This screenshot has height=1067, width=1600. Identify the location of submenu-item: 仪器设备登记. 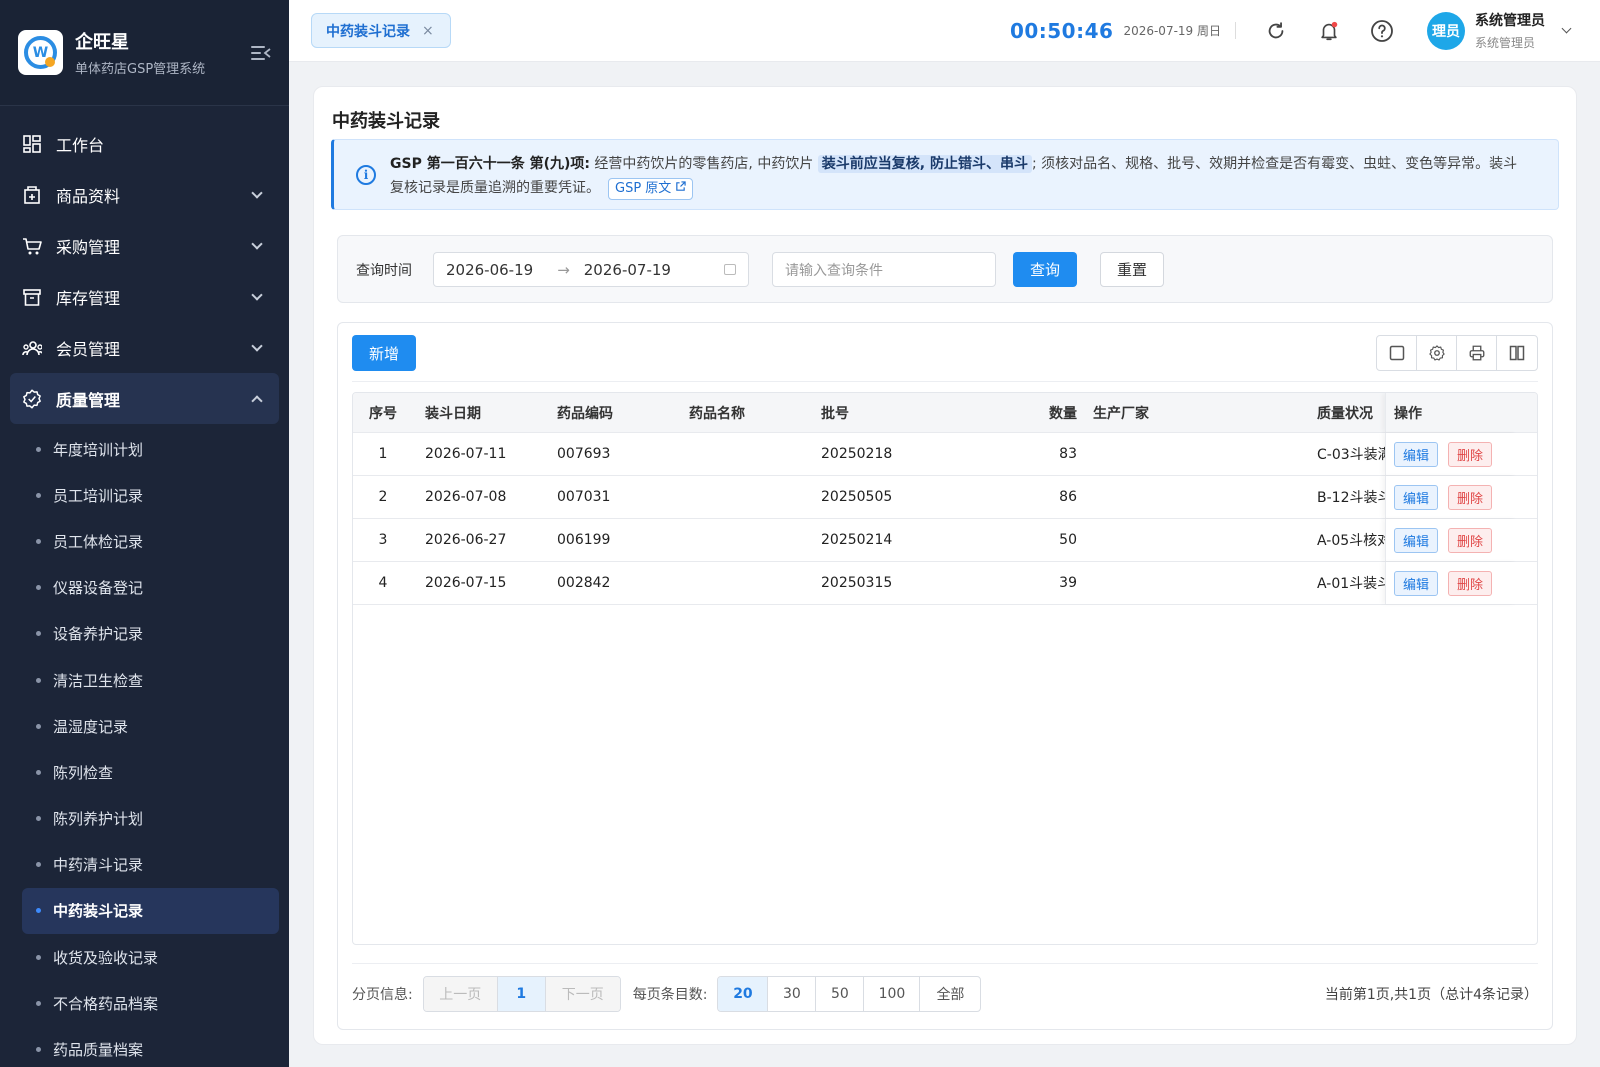
(144, 588).